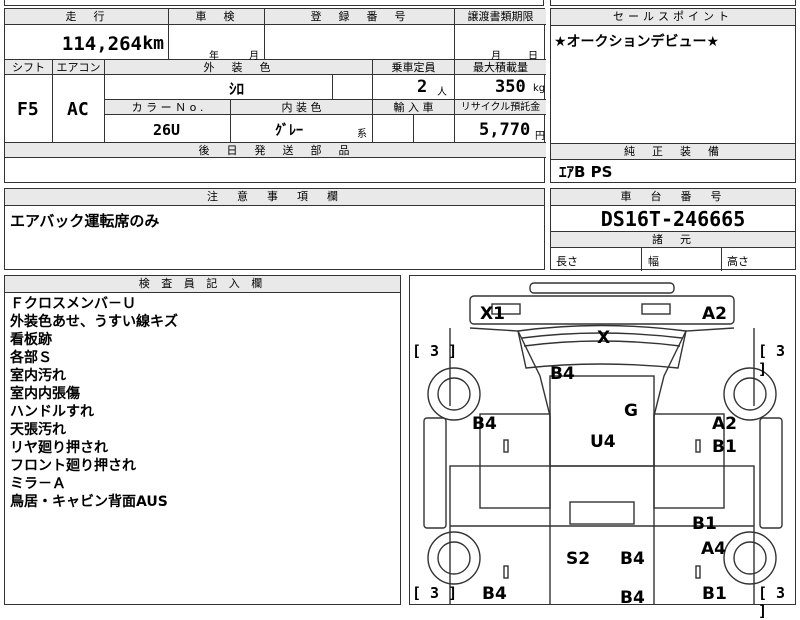 The image size is (800, 620). I want to click on exterior-color-sub-cell, so click(353, 87).